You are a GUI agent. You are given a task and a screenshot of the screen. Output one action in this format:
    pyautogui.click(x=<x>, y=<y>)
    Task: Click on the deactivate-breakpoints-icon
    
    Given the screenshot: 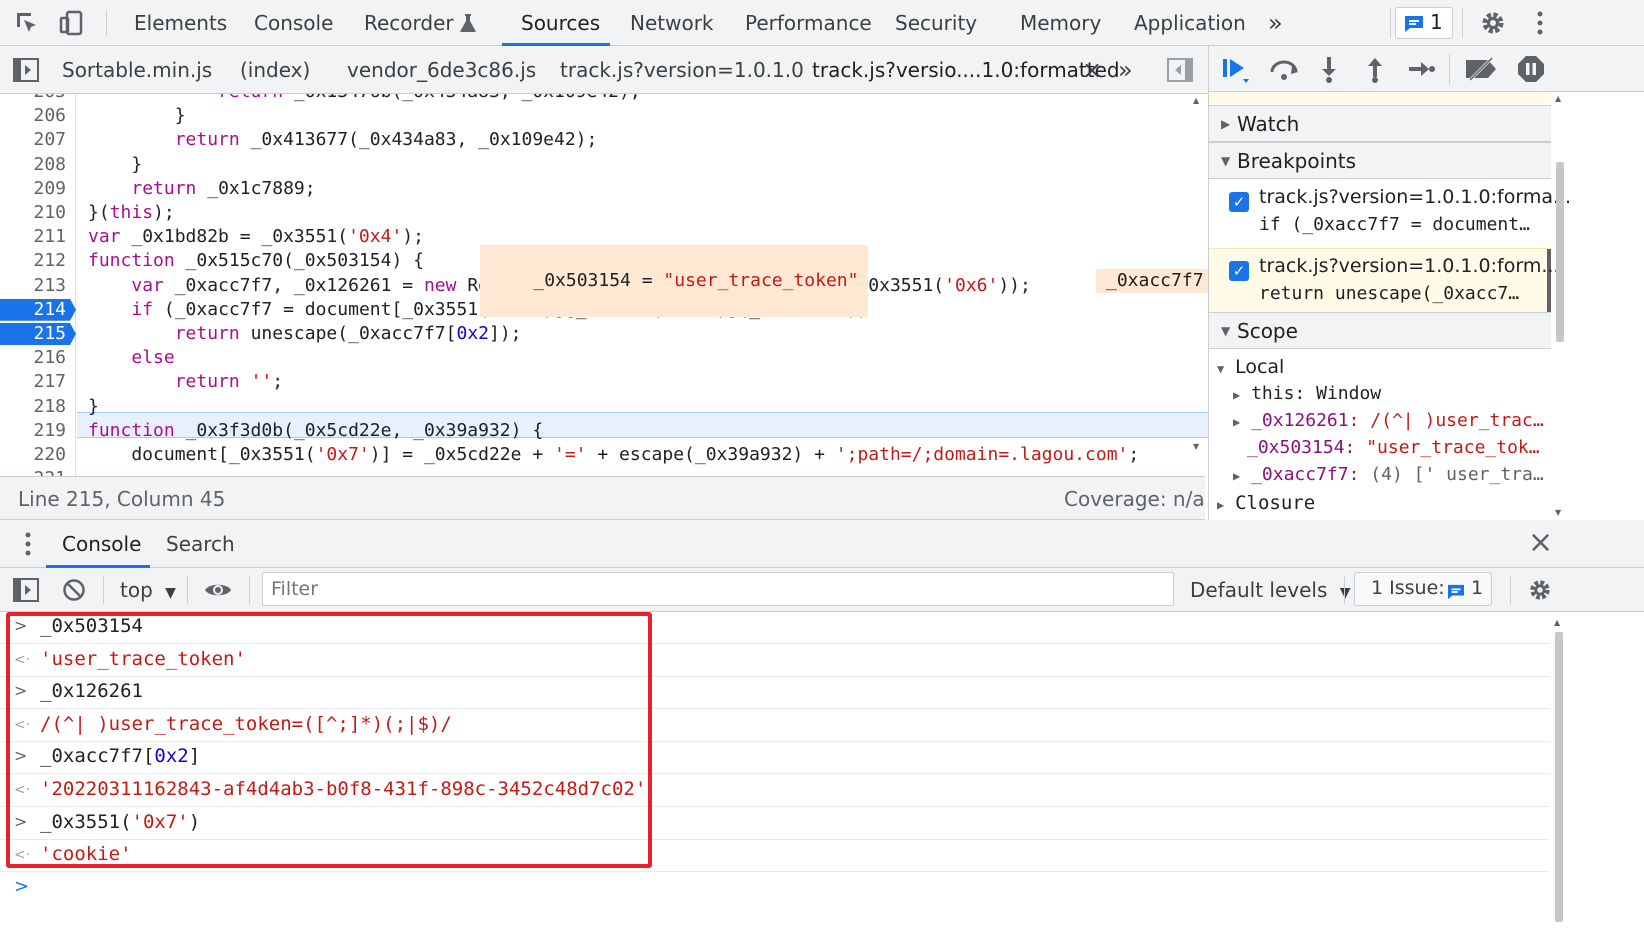 What is the action you would take?
    pyautogui.click(x=1481, y=69)
    